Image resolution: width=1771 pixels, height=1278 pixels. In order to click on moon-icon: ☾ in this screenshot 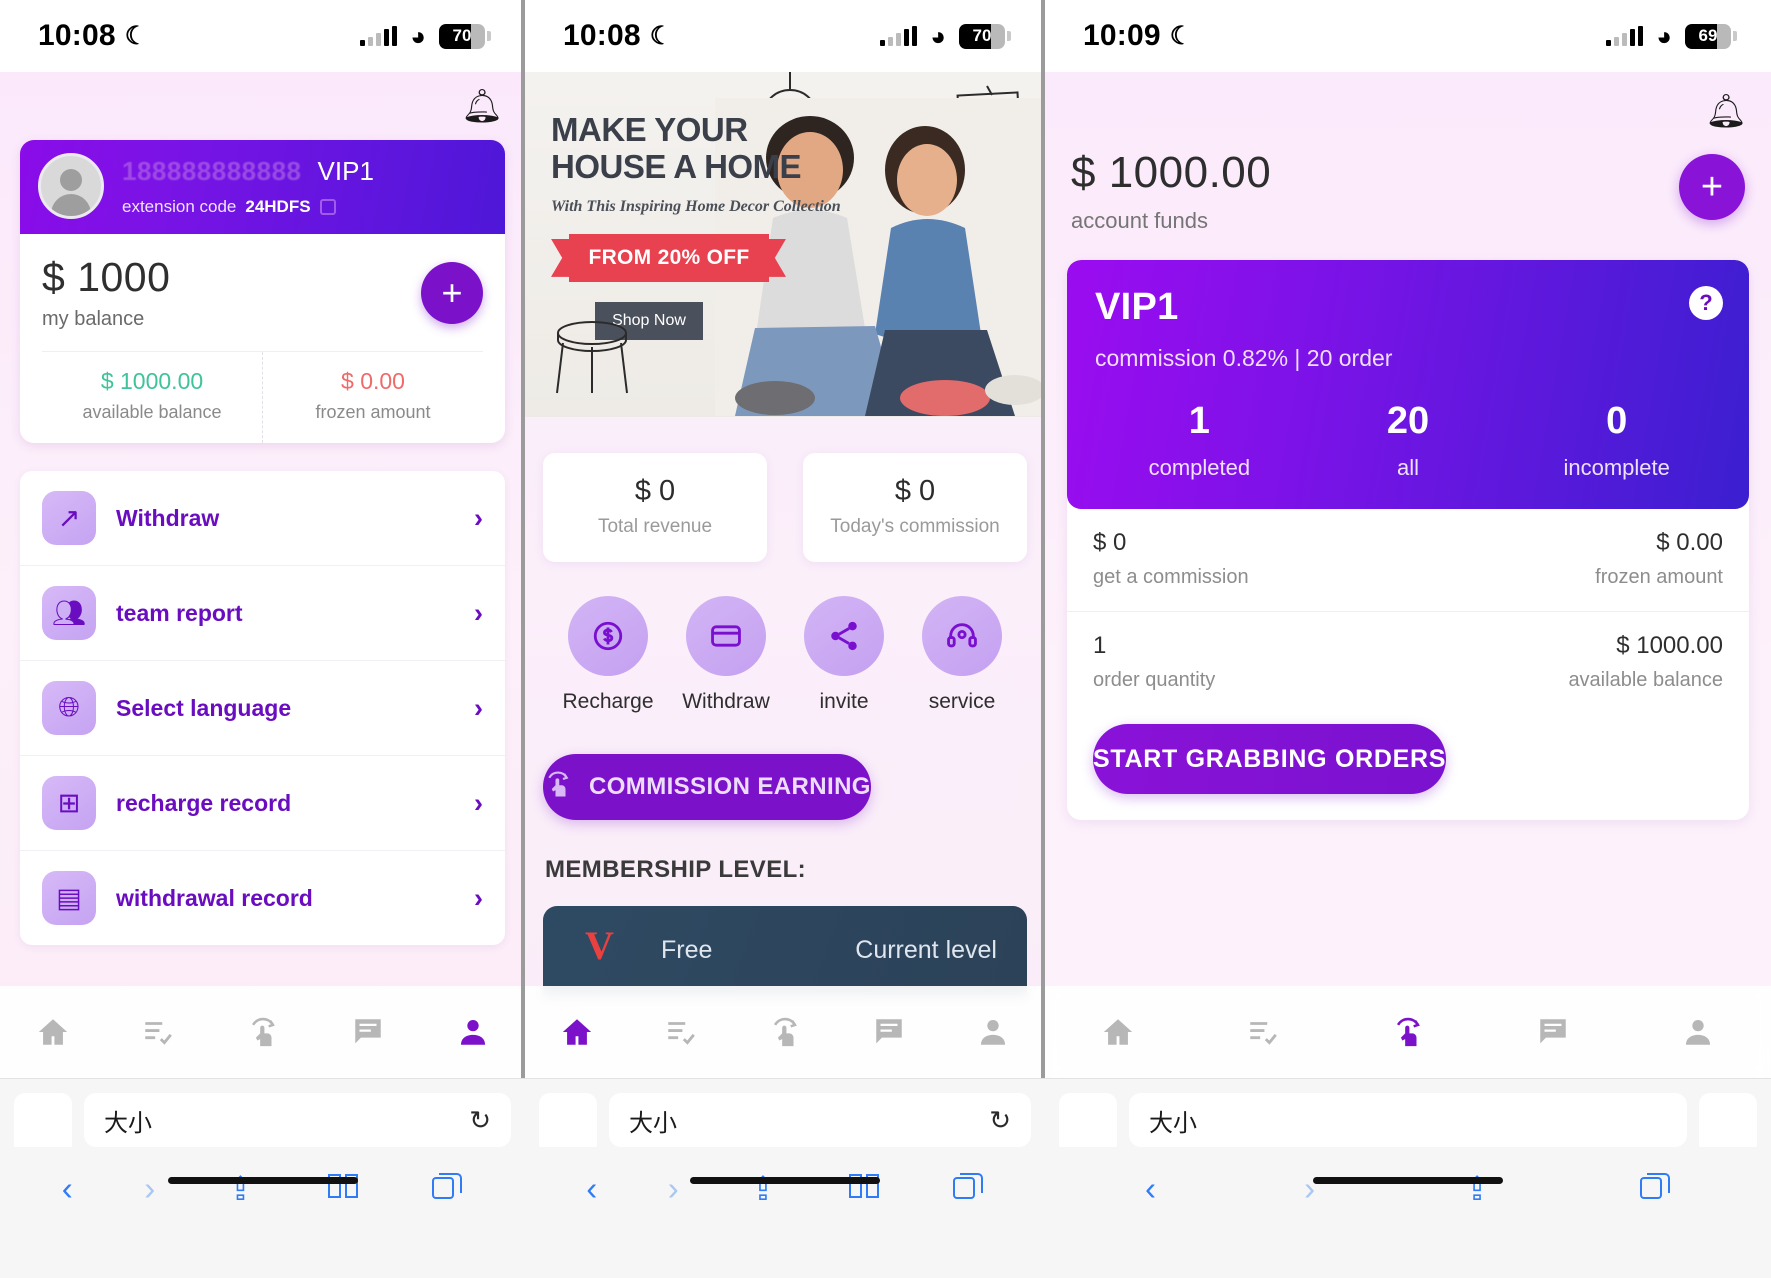, I will do `click(661, 36)`.